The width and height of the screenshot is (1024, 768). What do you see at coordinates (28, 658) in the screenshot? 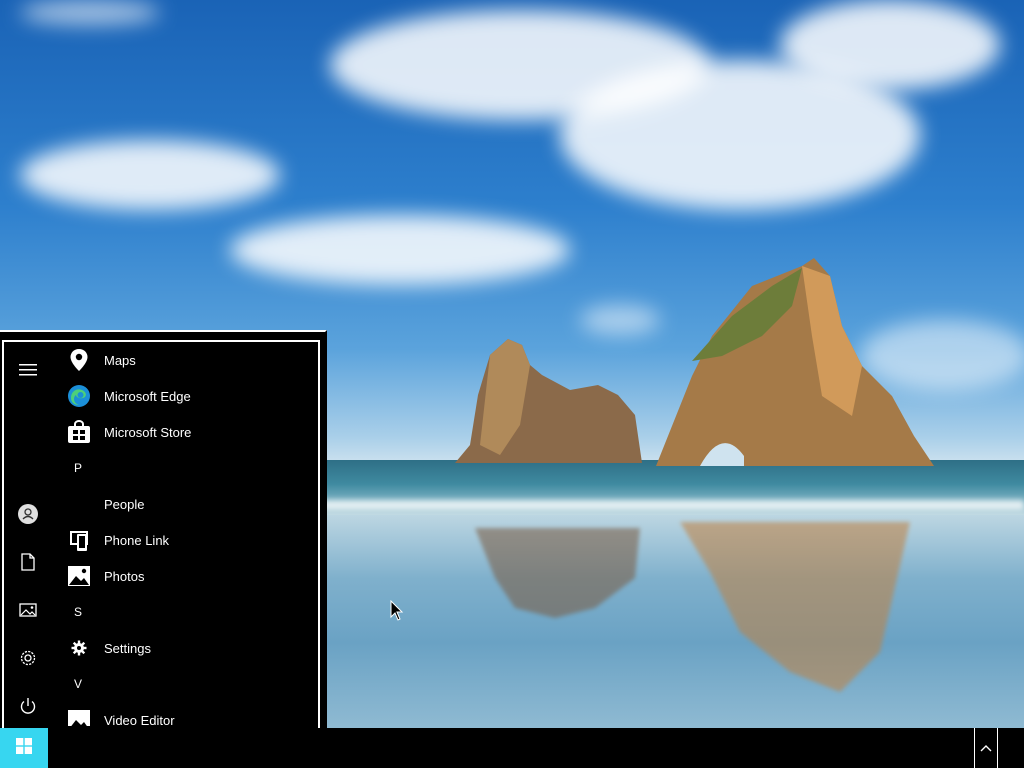
I see `settings-icon` at bounding box center [28, 658].